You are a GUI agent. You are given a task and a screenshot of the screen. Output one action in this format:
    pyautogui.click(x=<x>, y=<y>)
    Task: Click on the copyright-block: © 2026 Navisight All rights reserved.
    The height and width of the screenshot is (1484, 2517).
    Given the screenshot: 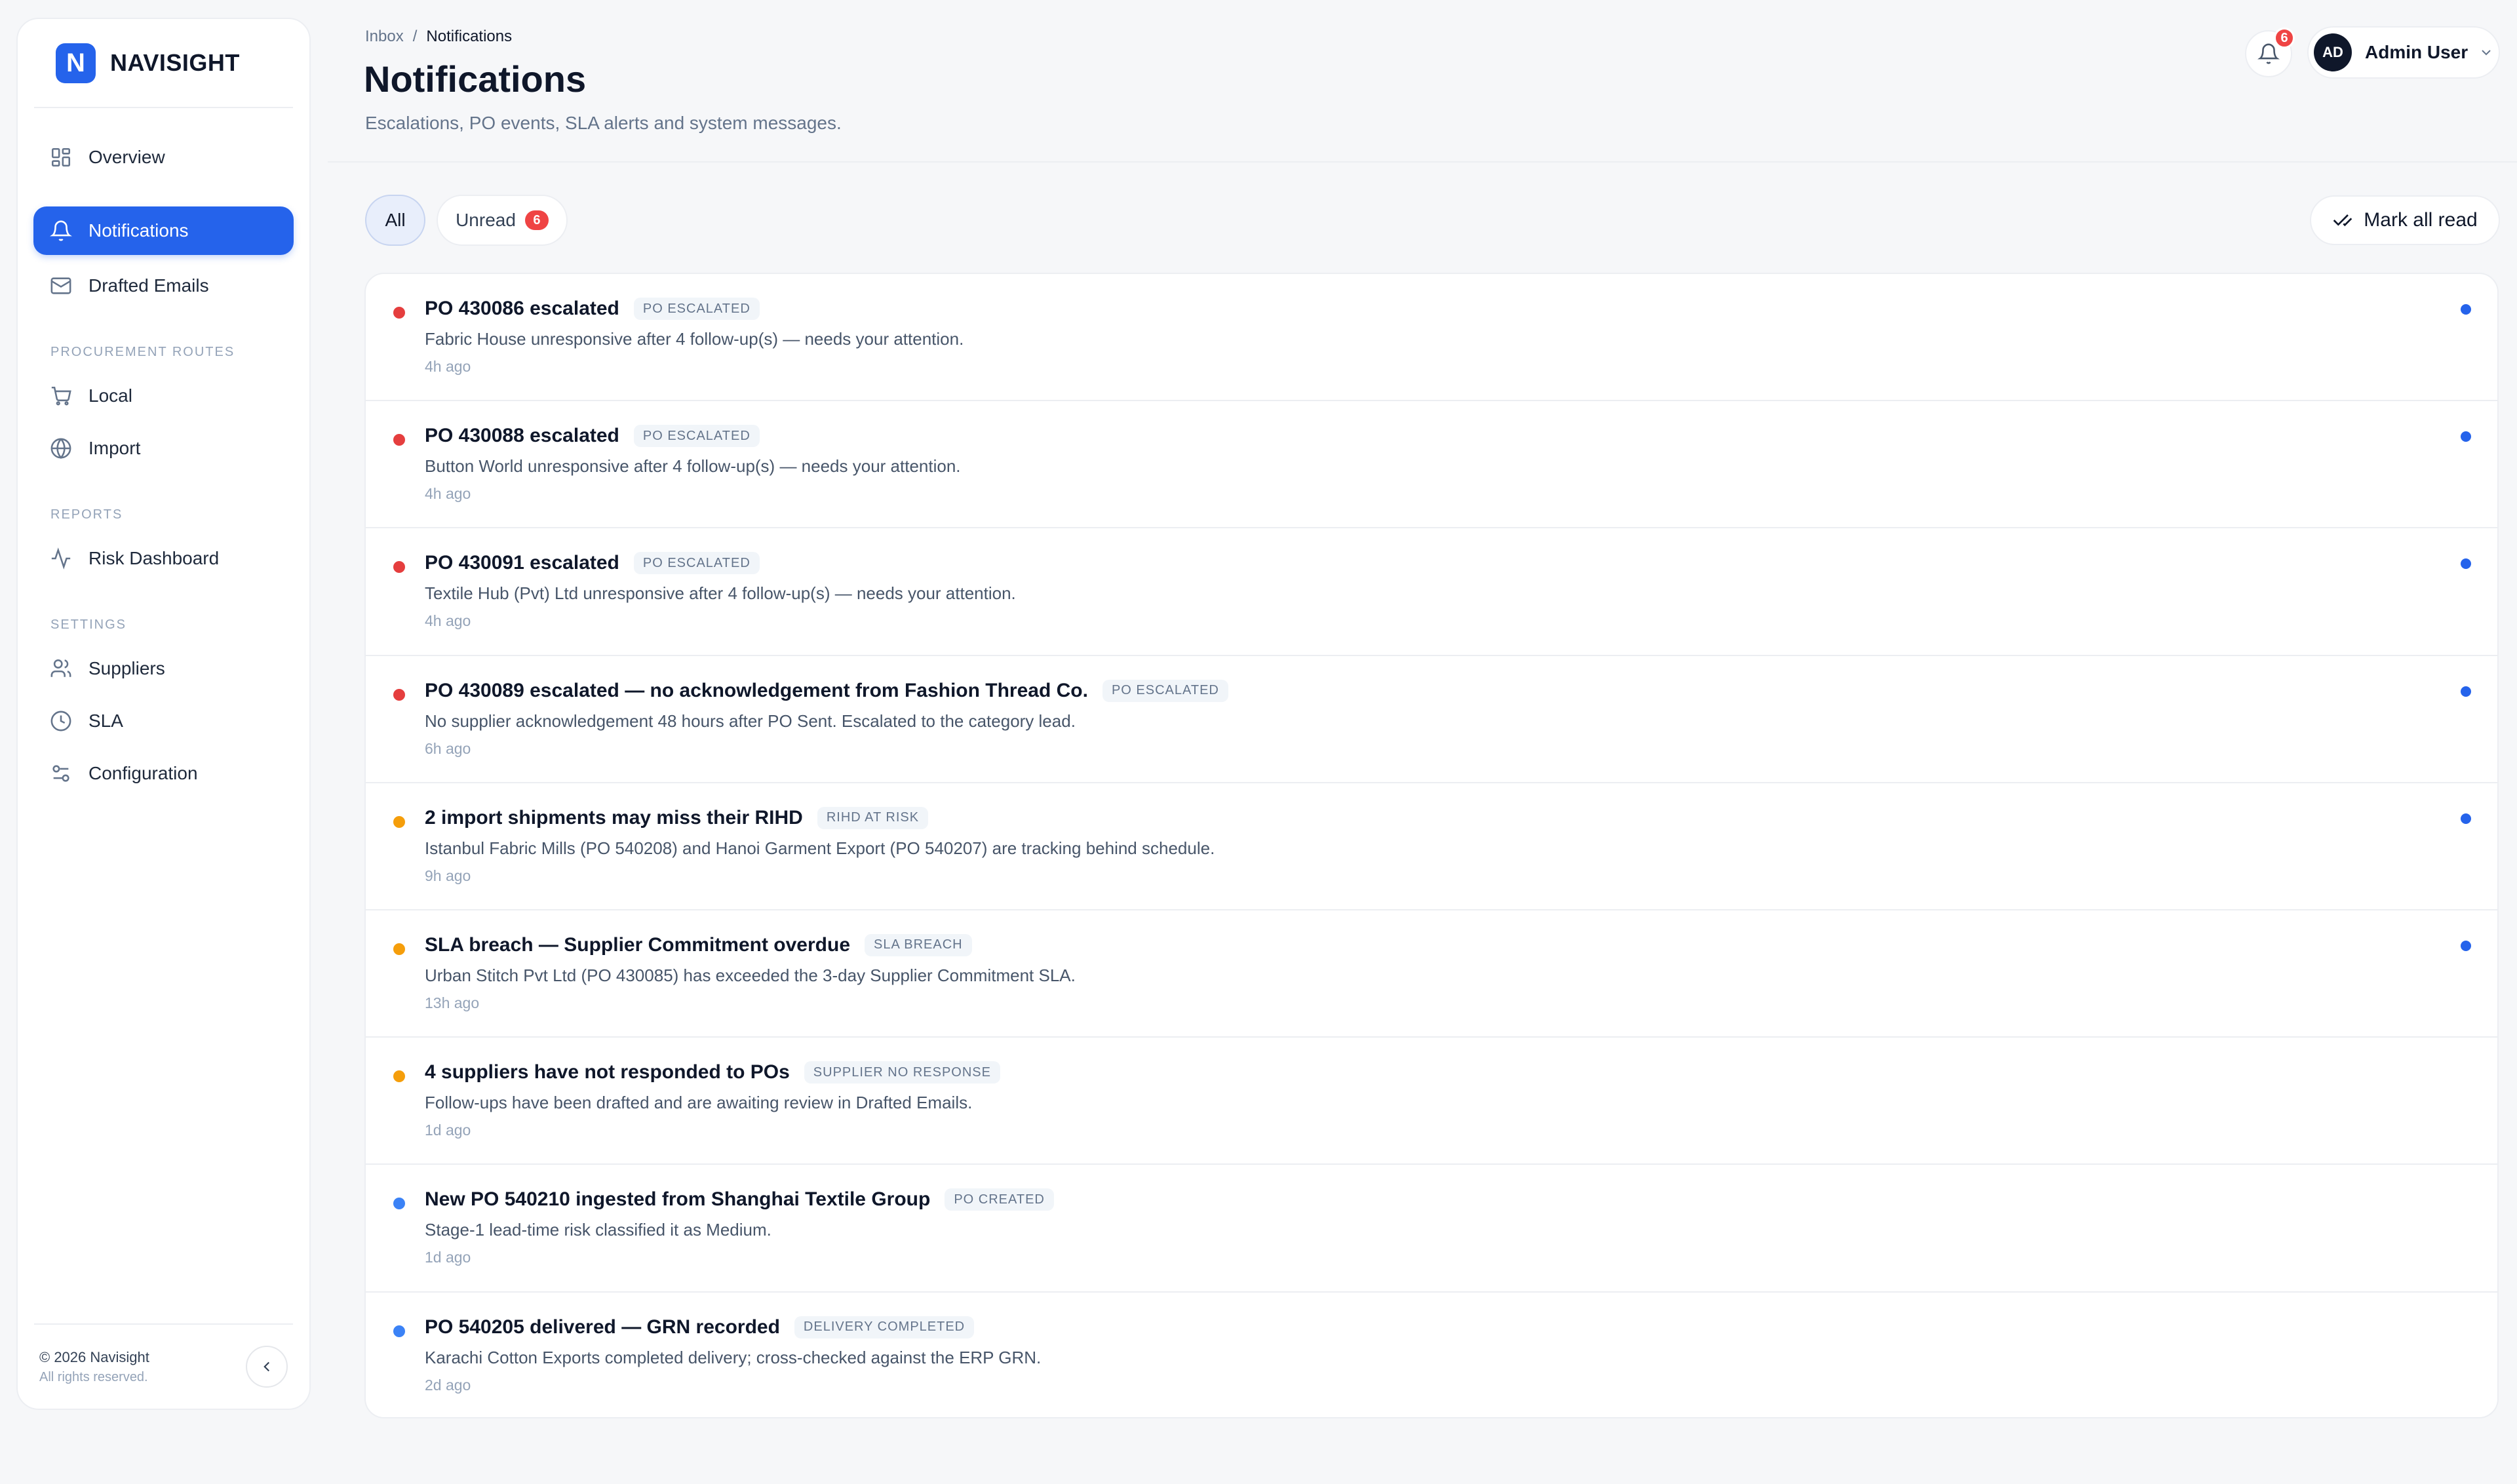 What is the action you would take?
    pyautogui.click(x=94, y=1367)
    